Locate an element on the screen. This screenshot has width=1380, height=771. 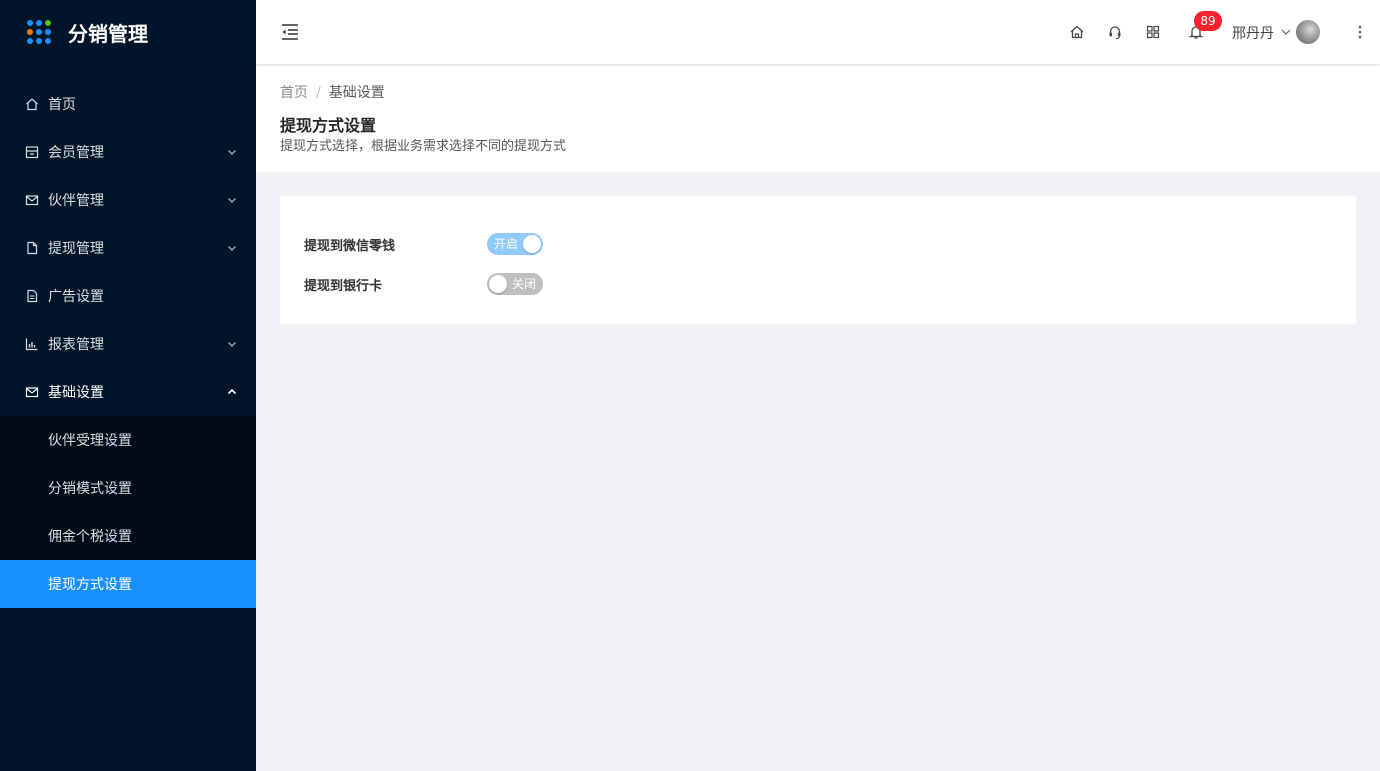
sidebar-subitem-distribution-mode: 分销模式设置 is located at coordinates (128, 488).